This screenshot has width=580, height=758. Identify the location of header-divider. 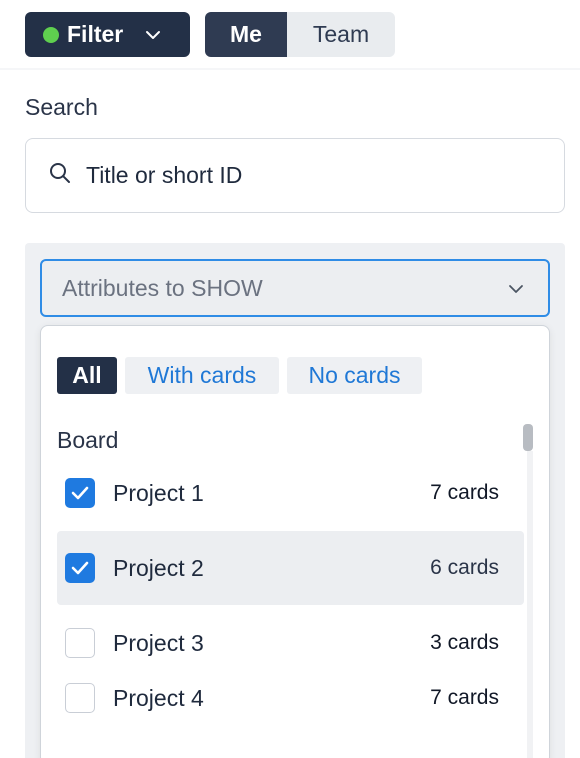
(290, 69).